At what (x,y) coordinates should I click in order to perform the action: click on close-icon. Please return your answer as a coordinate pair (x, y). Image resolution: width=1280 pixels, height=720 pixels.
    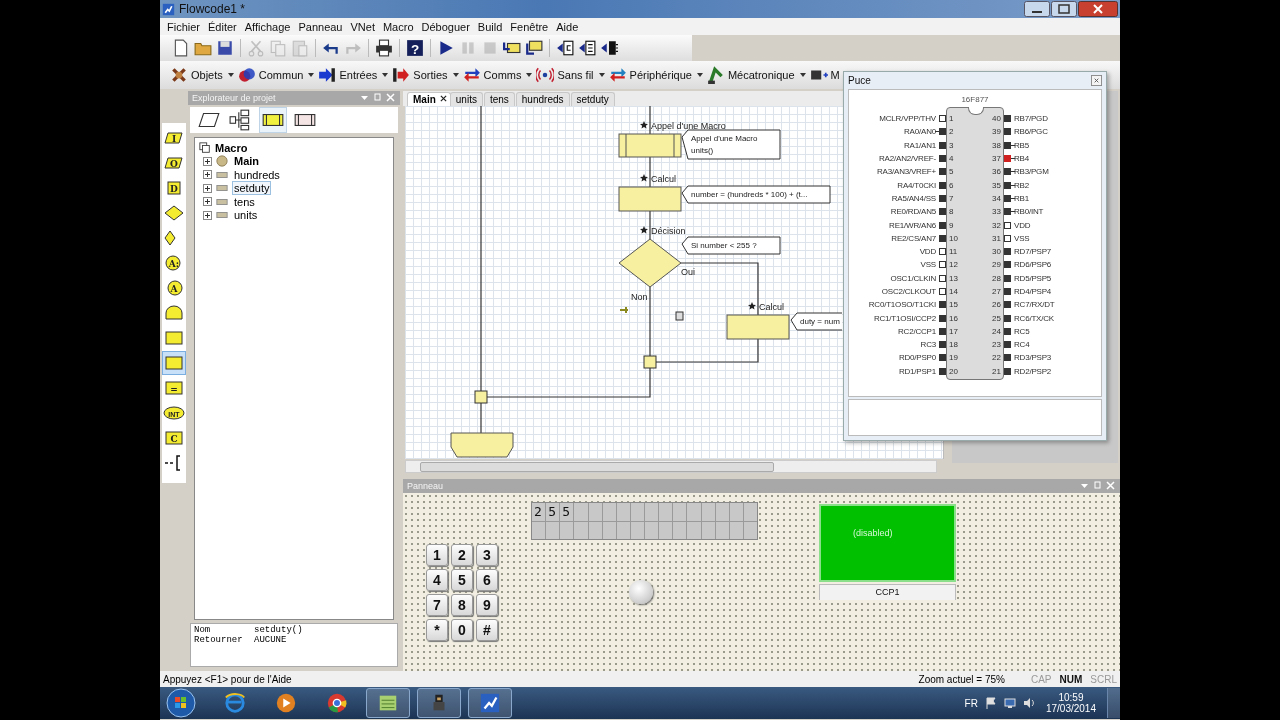
    Looking at the image, I should click on (443, 98).